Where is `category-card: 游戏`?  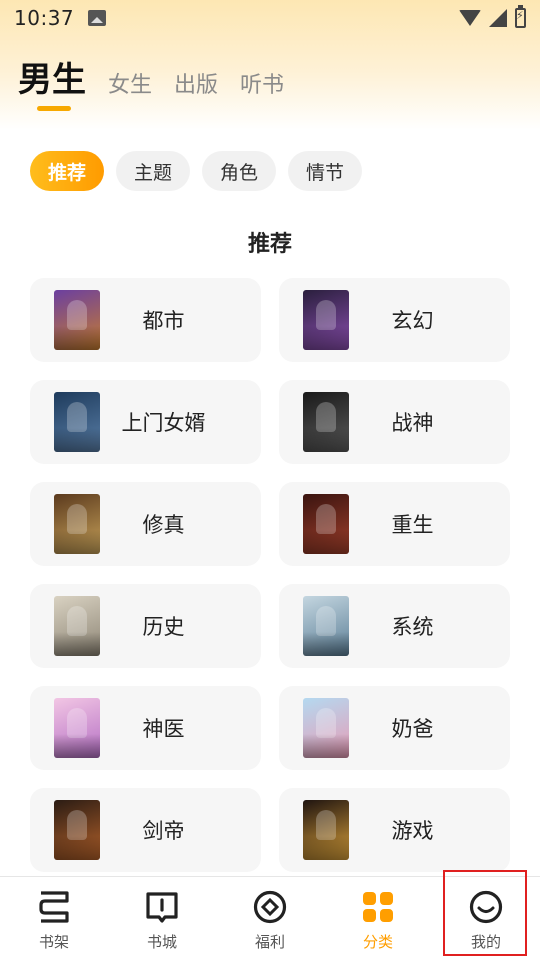
category-card: 游戏 is located at coordinates (394, 830).